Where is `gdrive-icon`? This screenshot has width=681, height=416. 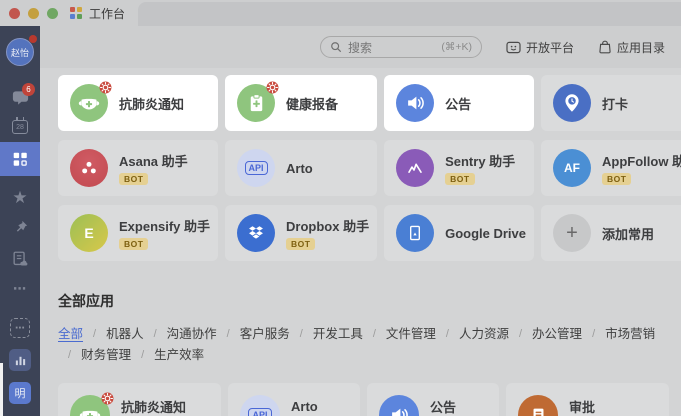
gdrive-icon is located at coordinates (415, 233).